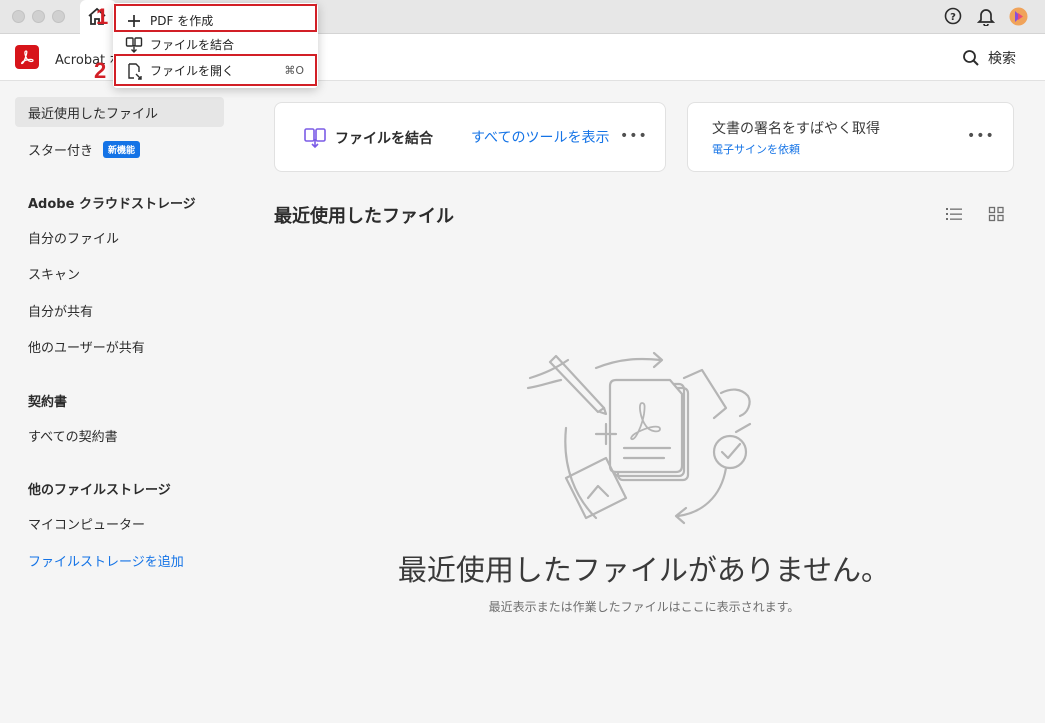 The width and height of the screenshot is (1045, 723). I want to click on request-esign-link: 電子サインを依頼, so click(756, 149).